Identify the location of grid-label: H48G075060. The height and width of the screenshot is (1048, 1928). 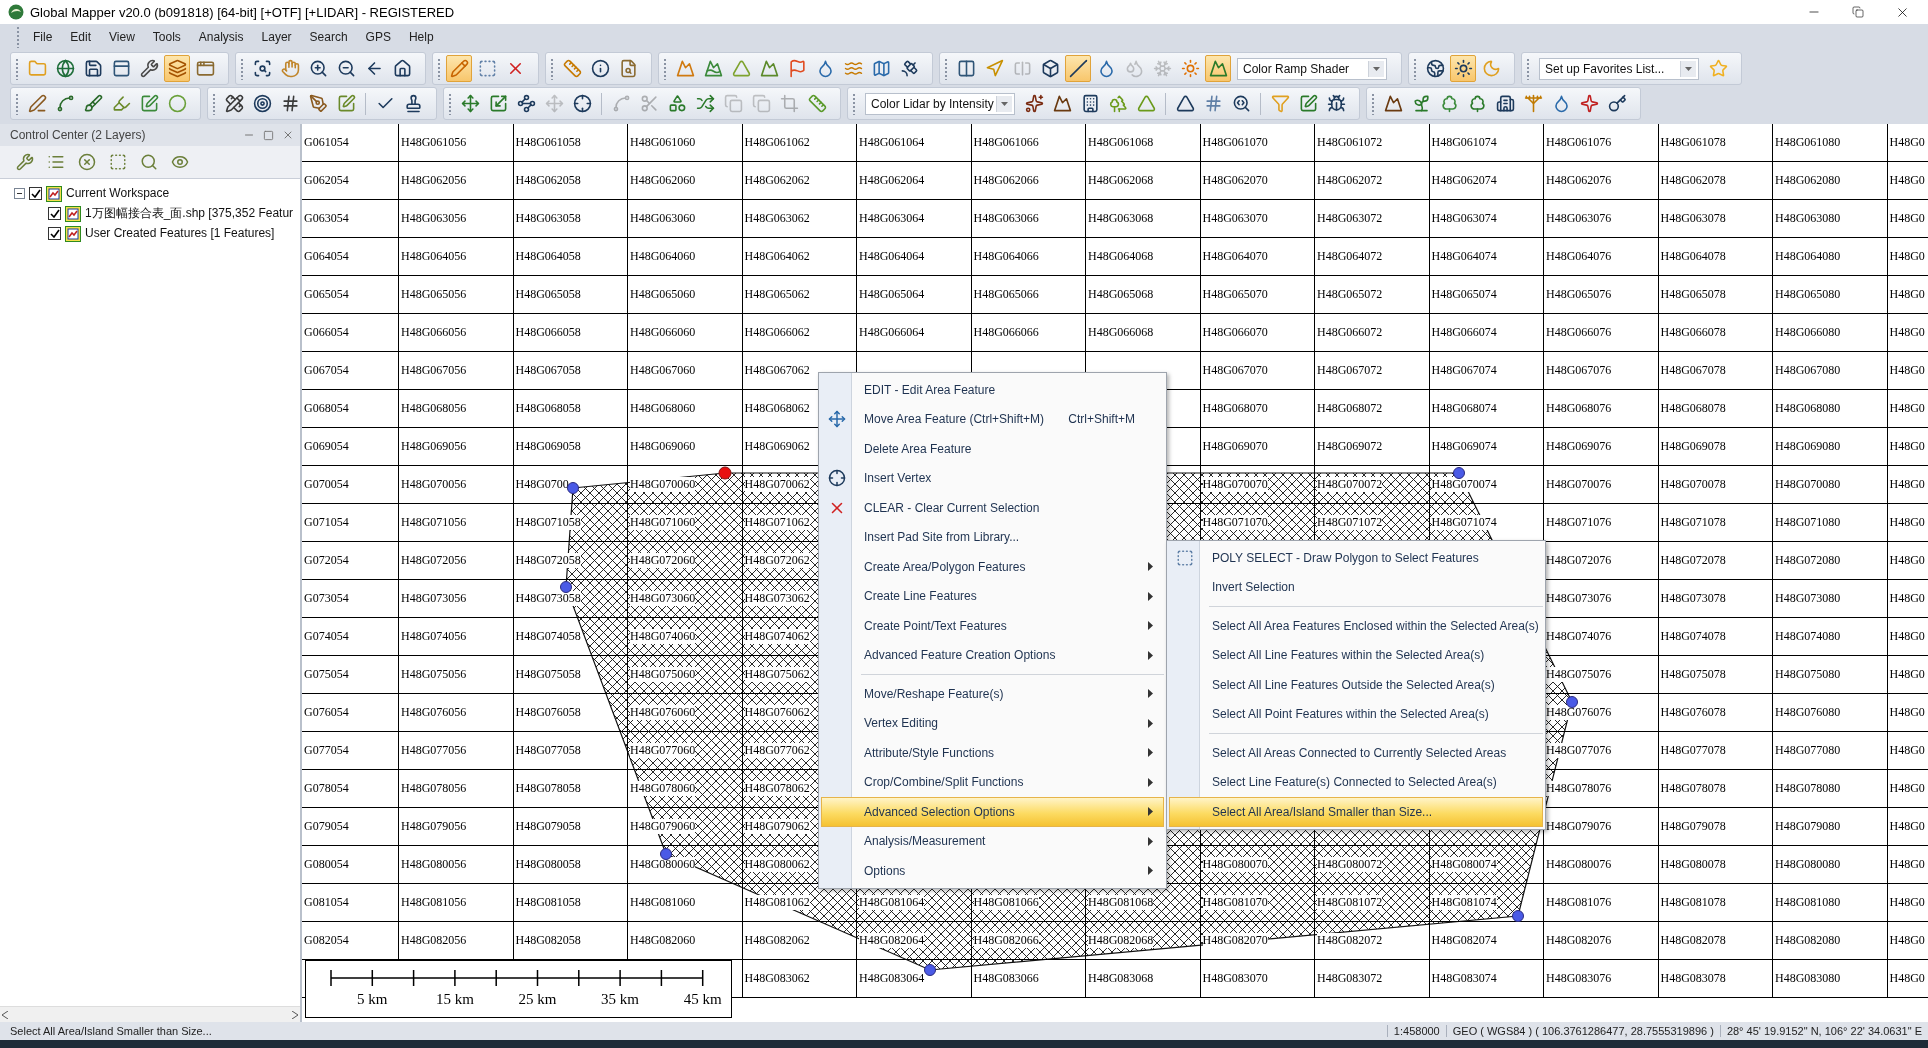
(663, 674).